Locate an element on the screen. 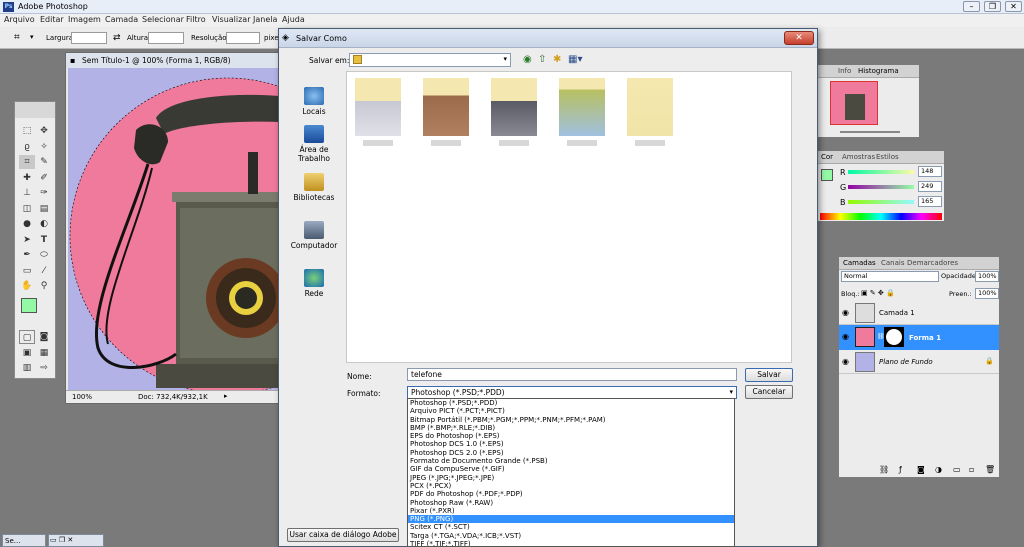 This screenshot has height=547, width=1024. tab-demarcadores: Demarcadores is located at coordinates (932, 263).